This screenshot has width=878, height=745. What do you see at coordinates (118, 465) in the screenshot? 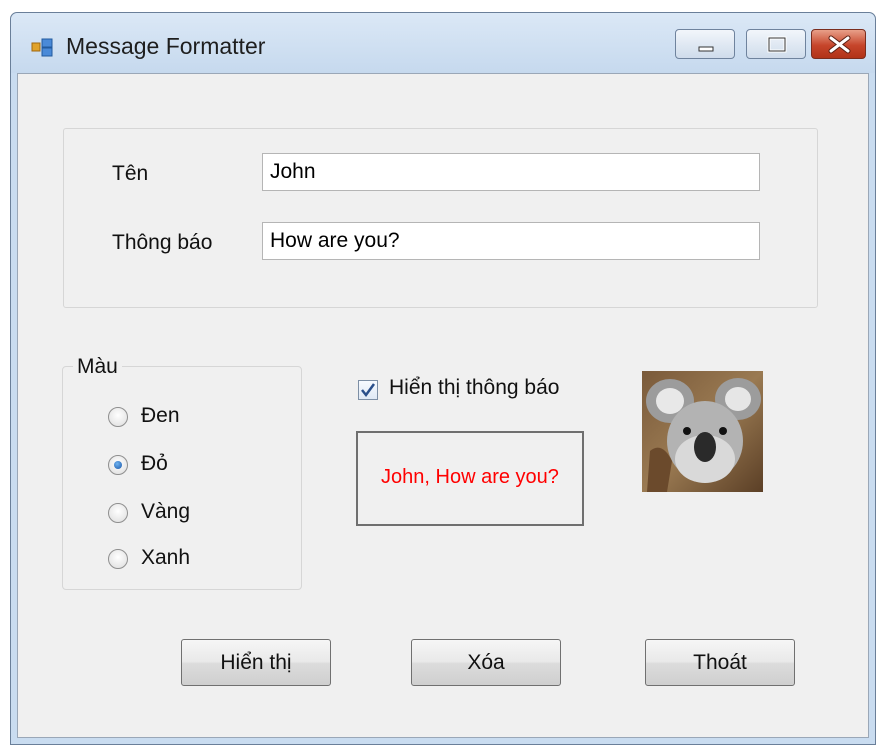
I see `radio-button-selected` at bounding box center [118, 465].